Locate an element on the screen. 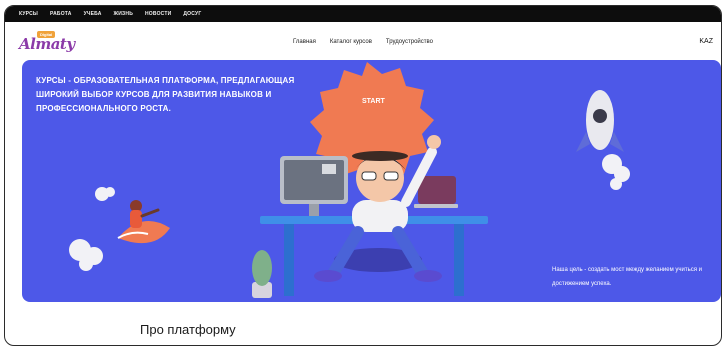 This screenshot has width=727, height=348. nav-employment: Трудоустройство is located at coordinates (409, 42).